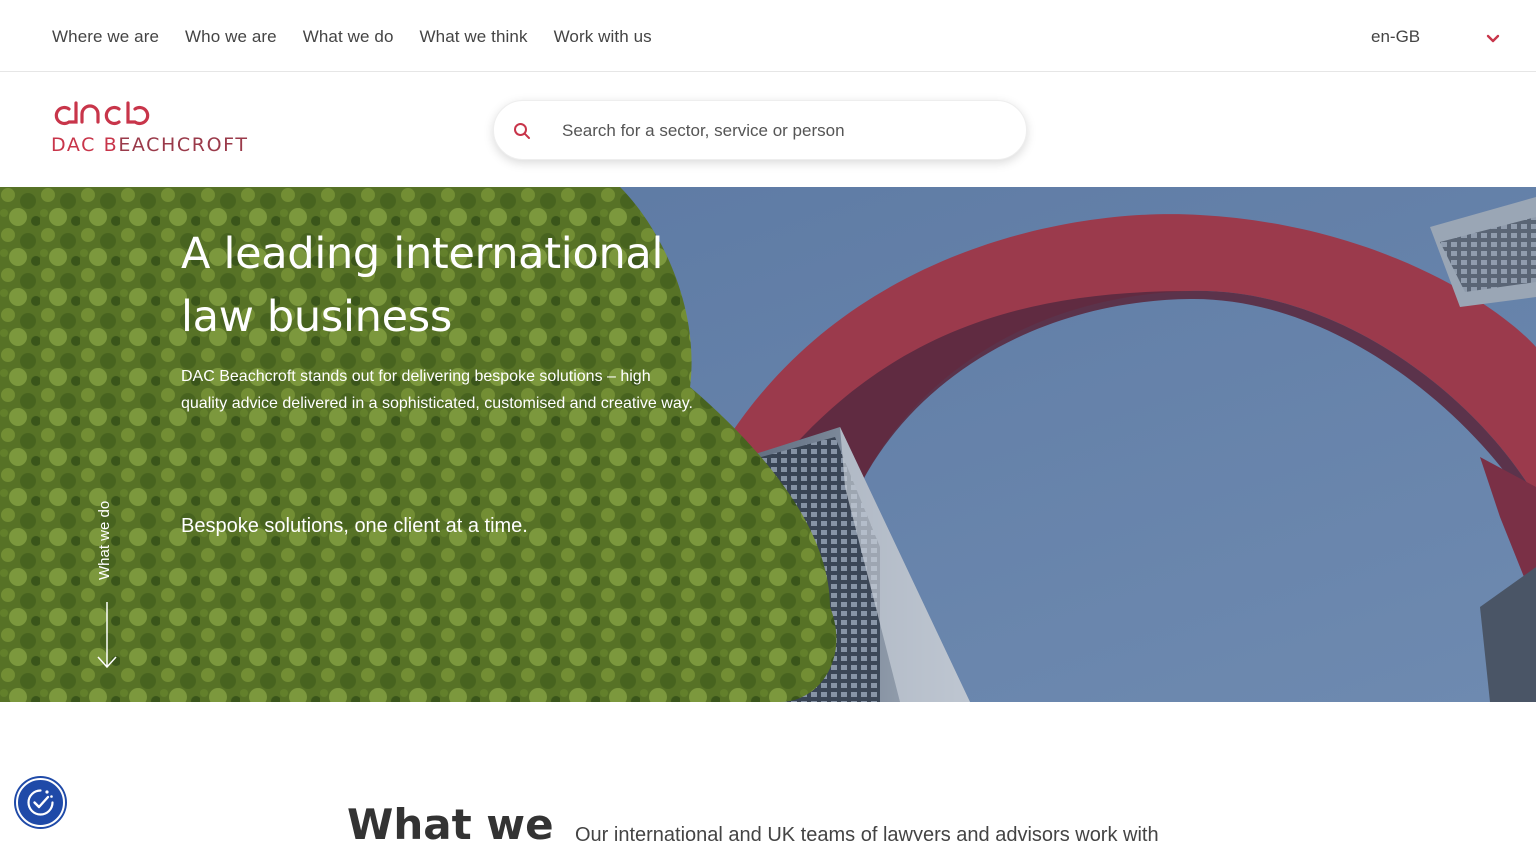  What do you see at coordinates (107, 636) in the screenshot?
I see `arrow-down-icon` at bounding box center [107, 636].